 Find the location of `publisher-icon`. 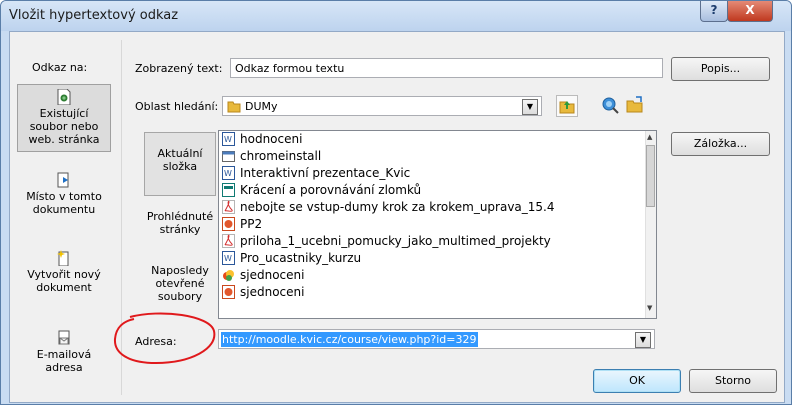

publisher-icon is located at coordinates (228, 190).